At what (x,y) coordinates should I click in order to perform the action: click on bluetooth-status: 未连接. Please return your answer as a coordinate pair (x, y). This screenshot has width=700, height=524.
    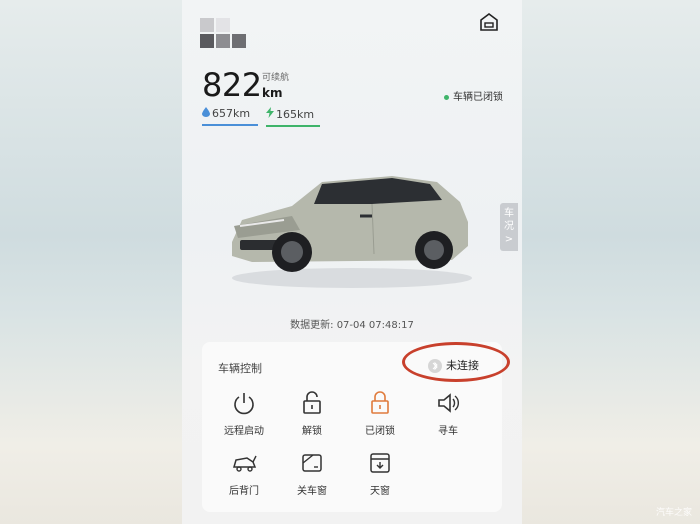
    Looking at the image, I should click on (453, 365).